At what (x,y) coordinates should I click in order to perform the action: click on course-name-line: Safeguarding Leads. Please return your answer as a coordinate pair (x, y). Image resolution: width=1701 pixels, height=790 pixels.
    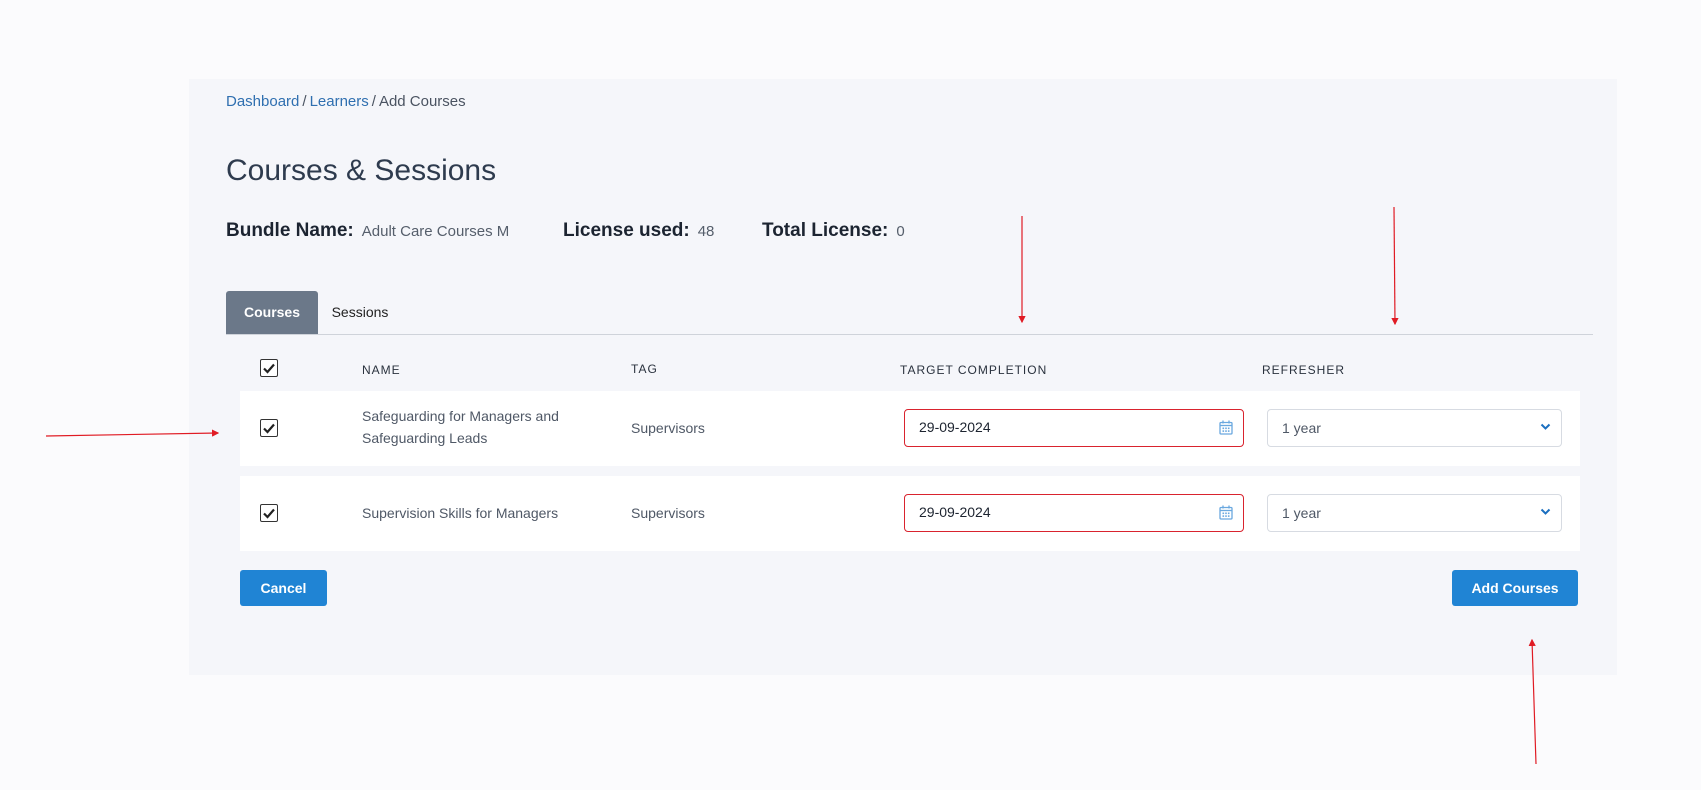
    Looking at the image, I should click on (425, 438).